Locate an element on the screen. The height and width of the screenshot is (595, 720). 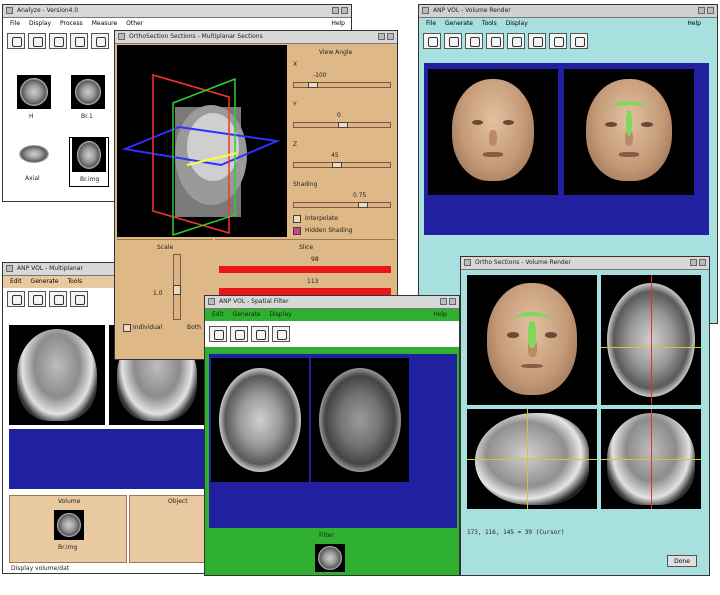
shading-slider is located at coordinates (342, 205).